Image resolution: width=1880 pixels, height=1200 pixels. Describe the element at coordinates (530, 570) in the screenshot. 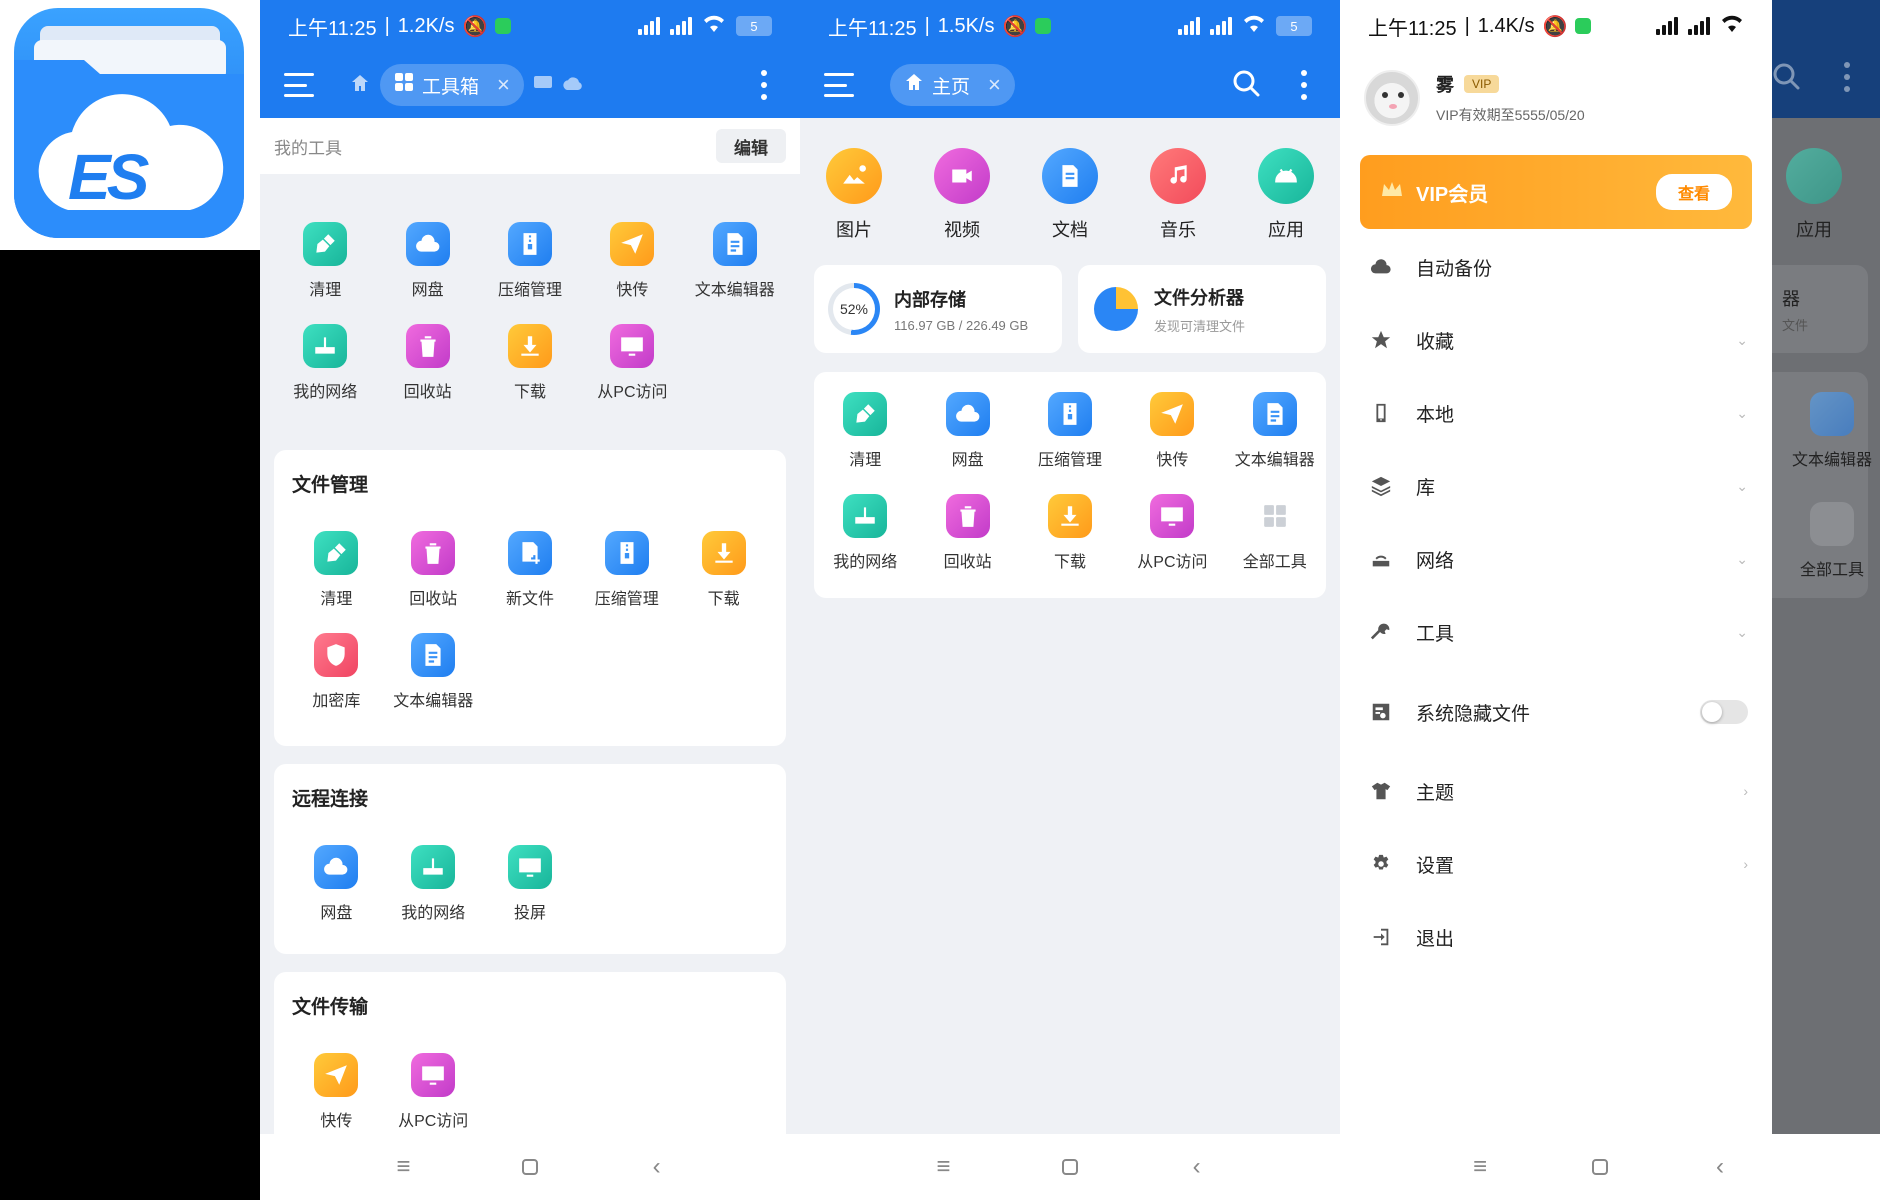

I see `tool-new-file: 新文件` at that location.